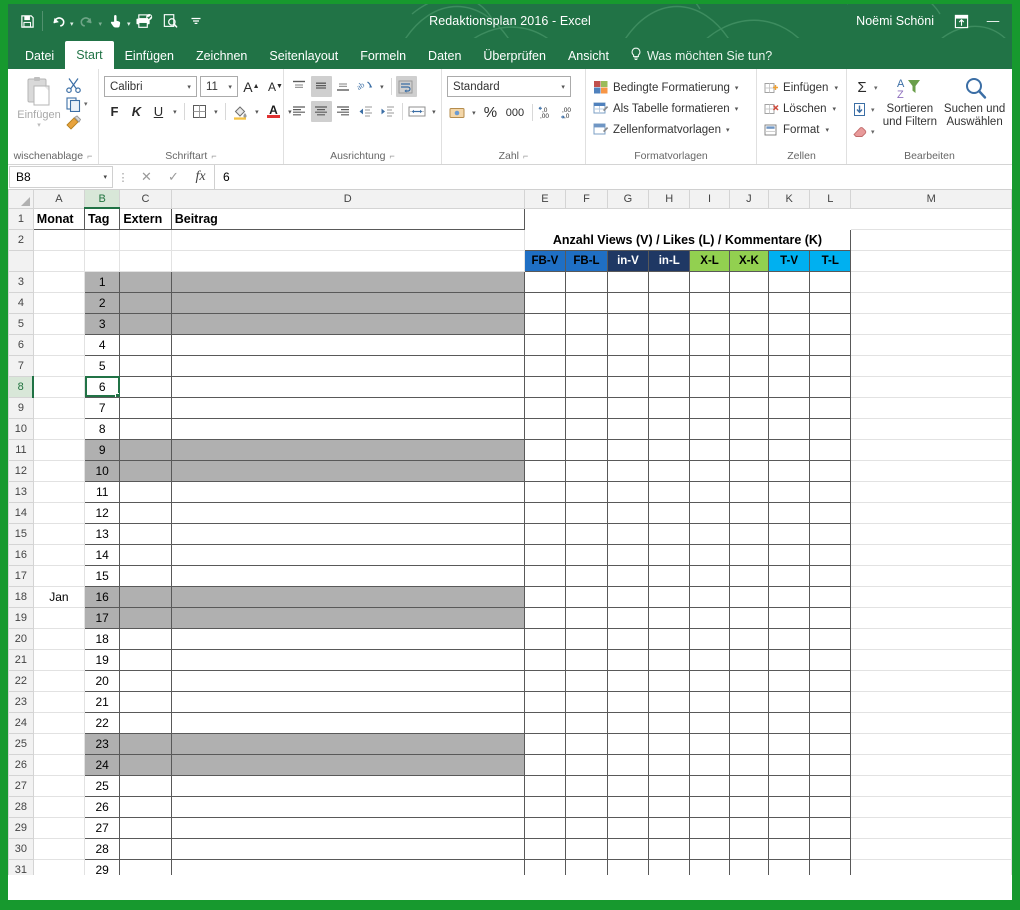 Image resolution: width=1020 pixels, height=910 pixels. What do you see at coordinates (789, 512) in the screenshot?
I see `cell-K14` at bounding box center [789, 512].